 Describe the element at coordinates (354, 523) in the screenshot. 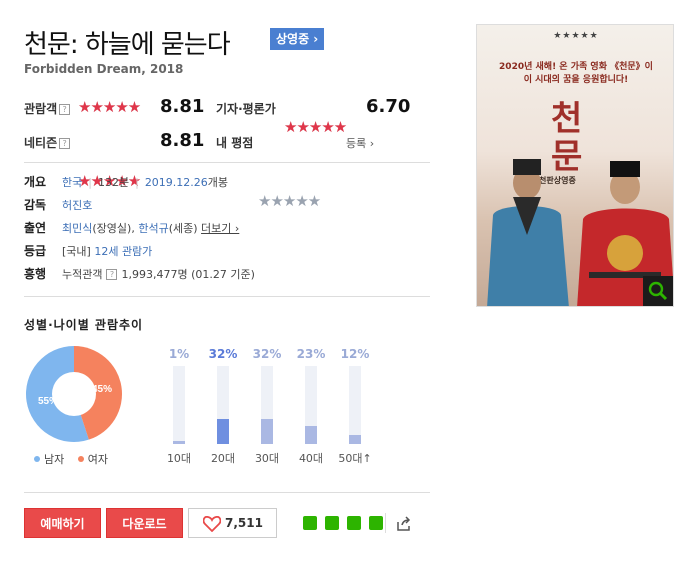

I see `bookmark-share-icon` at that location.